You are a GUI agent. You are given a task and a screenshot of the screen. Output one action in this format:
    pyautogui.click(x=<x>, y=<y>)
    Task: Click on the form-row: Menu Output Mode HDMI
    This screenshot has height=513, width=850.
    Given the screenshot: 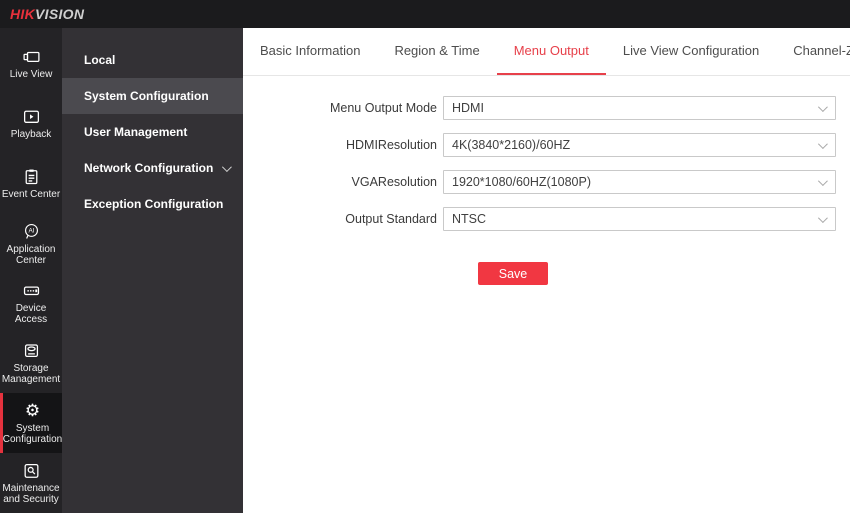 What is the action you would take?
    pyautogui.click(x=546, y=108)
    